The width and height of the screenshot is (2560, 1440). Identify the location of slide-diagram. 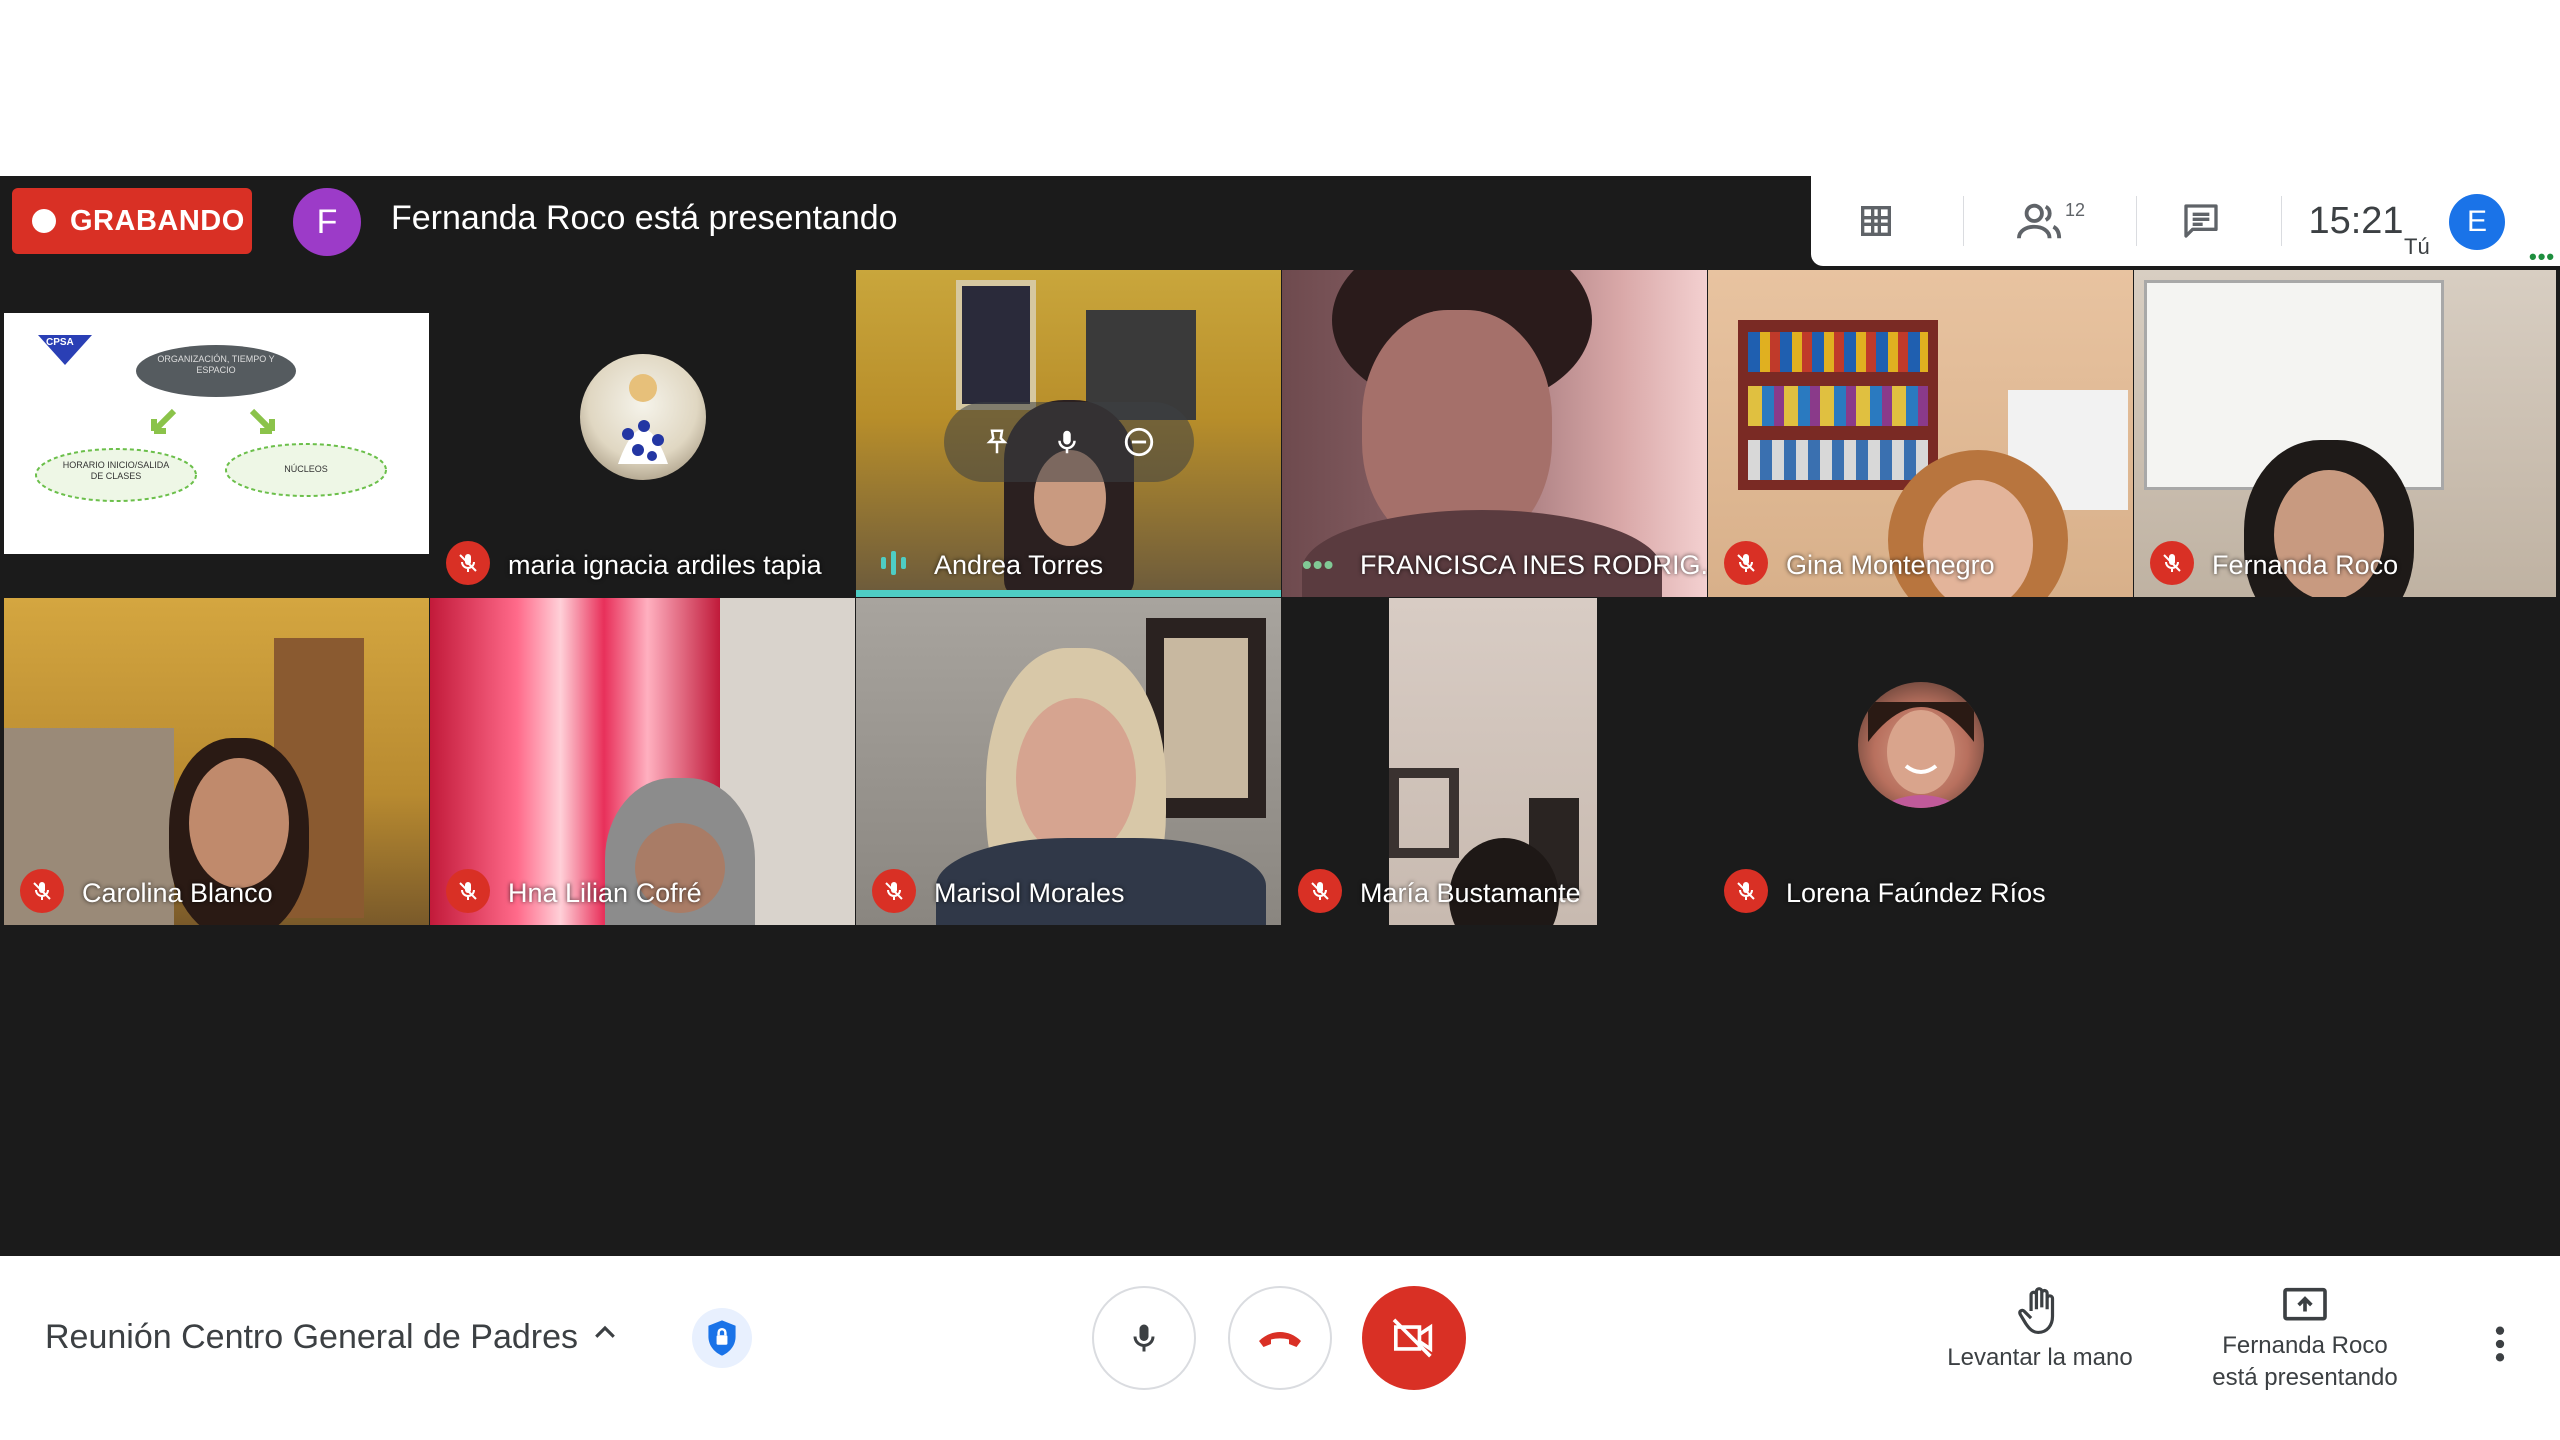
(211, 418).